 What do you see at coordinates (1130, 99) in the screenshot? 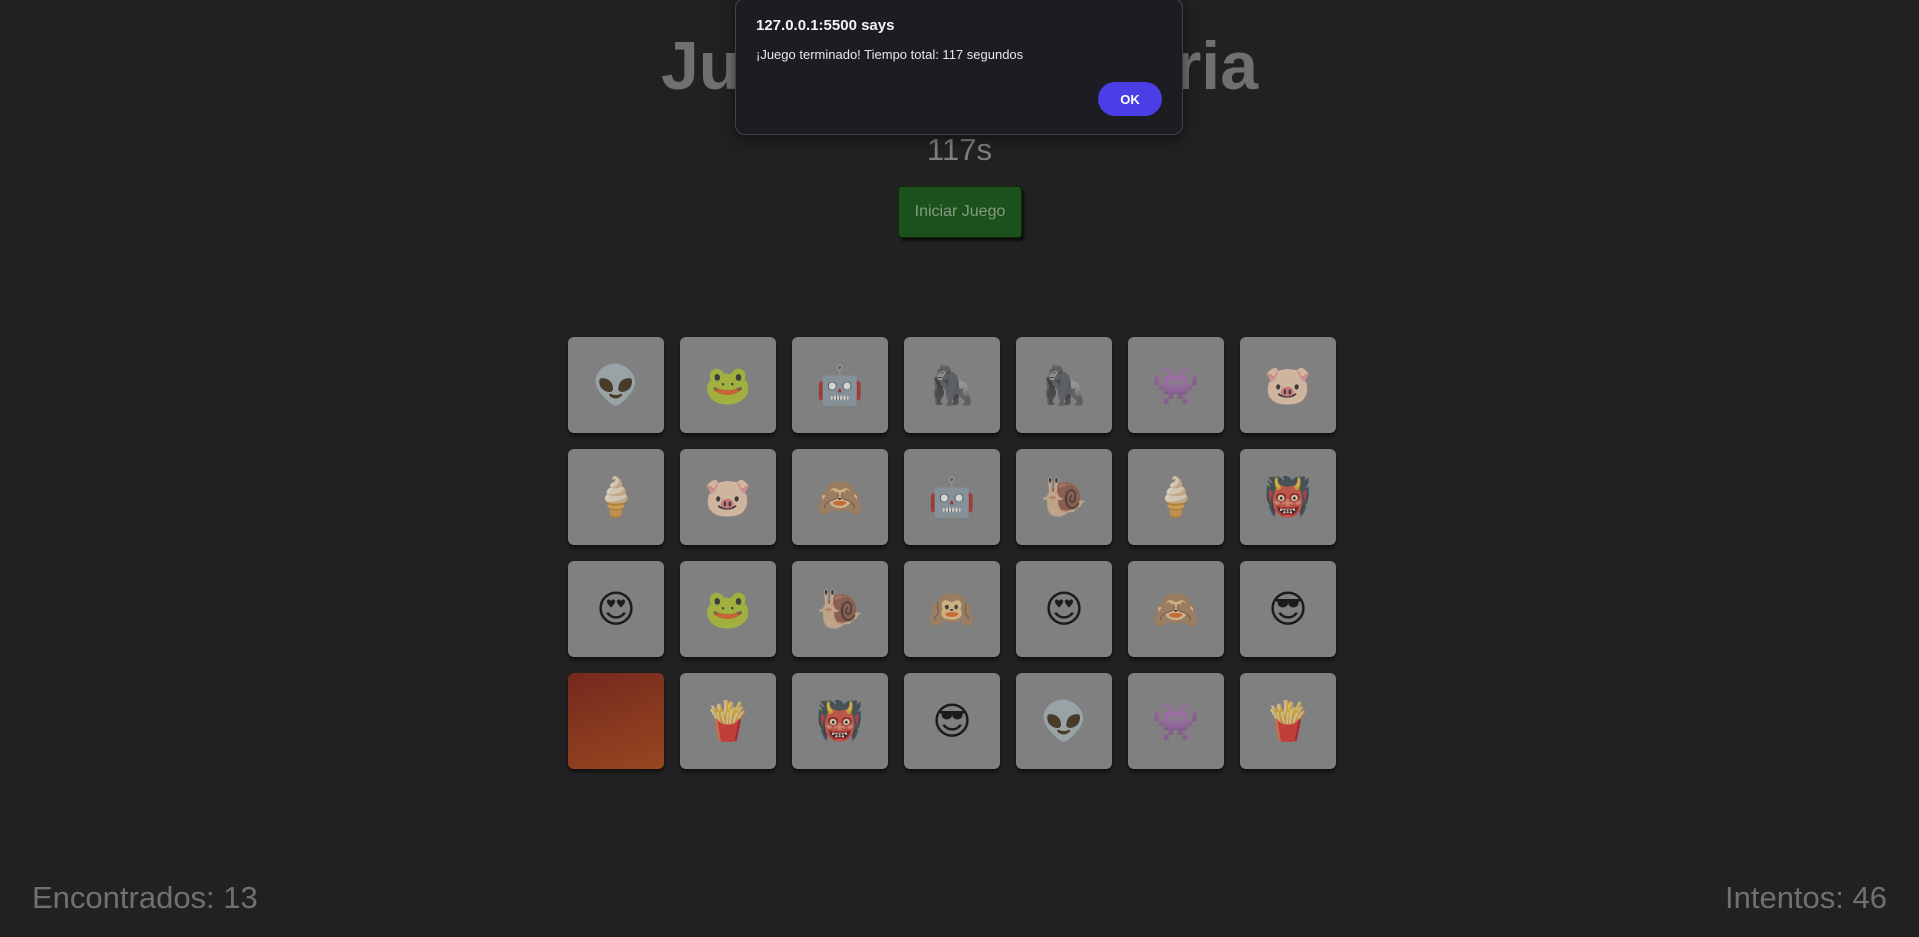
I see `dialog-ok-button: OK` at bounding box center [1130, 99].